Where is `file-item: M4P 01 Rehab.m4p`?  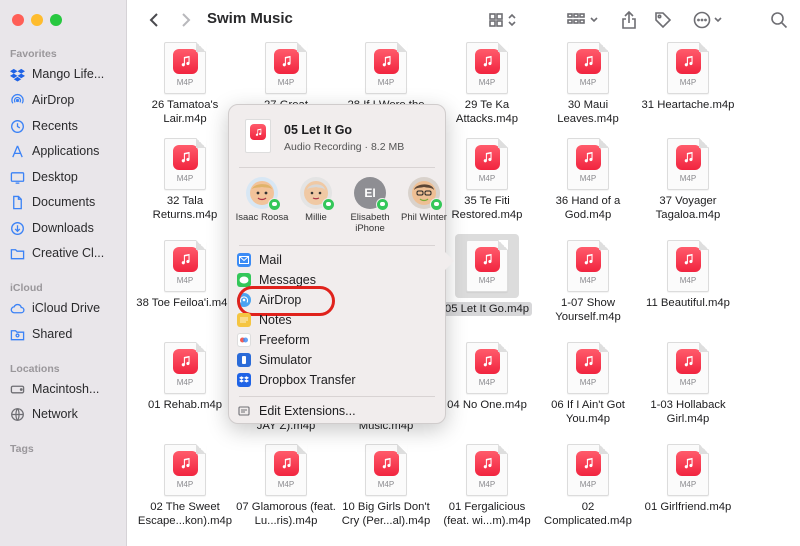 file-item: M4P 01 Rehab.m4p is located at coordinates (185, 377).